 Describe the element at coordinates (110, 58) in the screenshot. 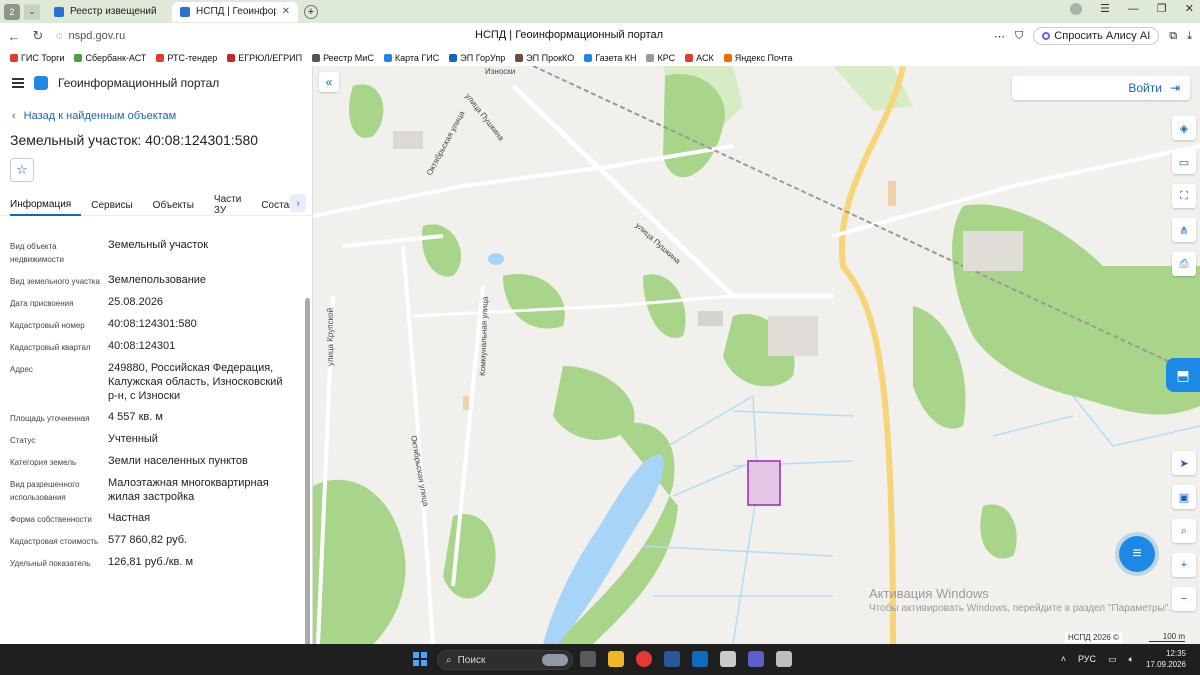

I see `bookmark-item: Сбербанк-АСТ` at that location.